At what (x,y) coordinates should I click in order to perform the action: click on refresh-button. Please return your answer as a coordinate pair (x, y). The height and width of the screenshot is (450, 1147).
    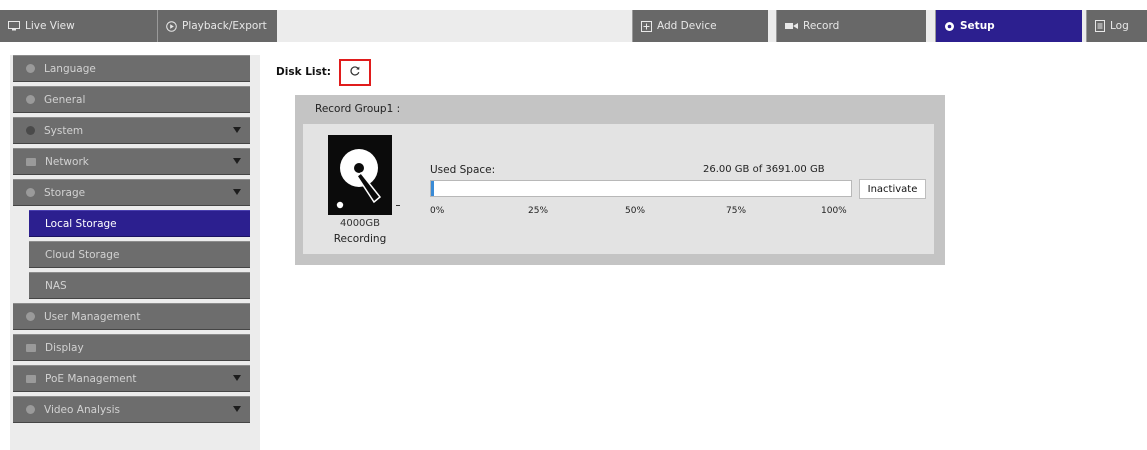
    Looking at the image, I should click on (355, 72).